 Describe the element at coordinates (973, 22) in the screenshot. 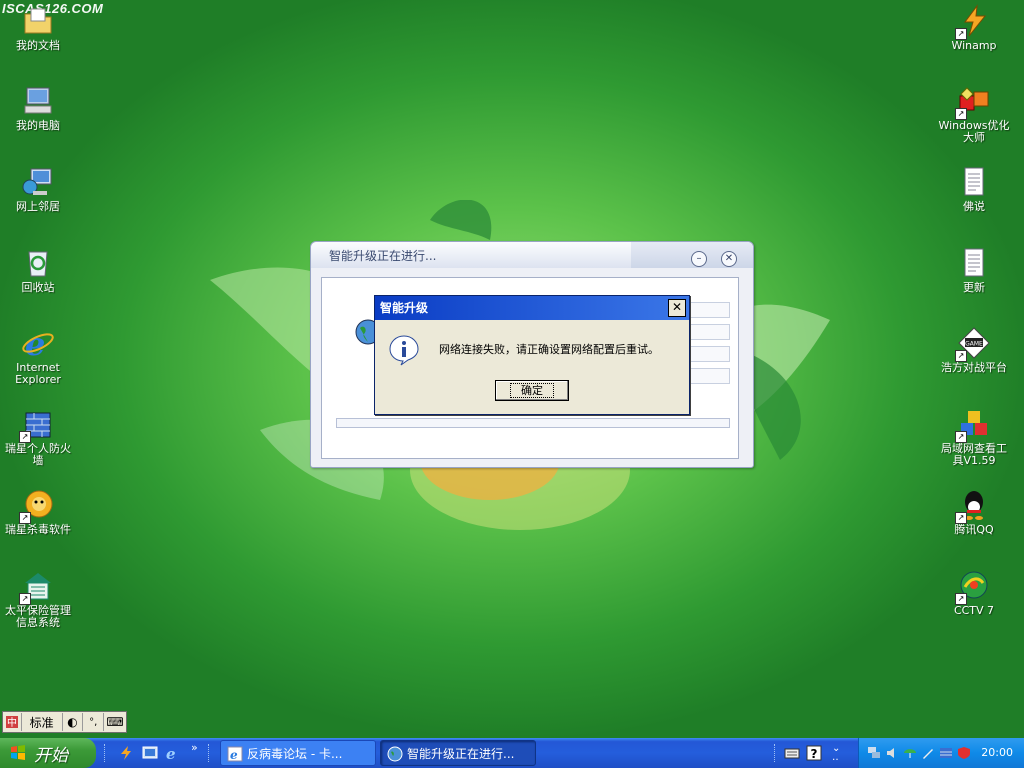

I see `winamp-icon: ↗` at that location.